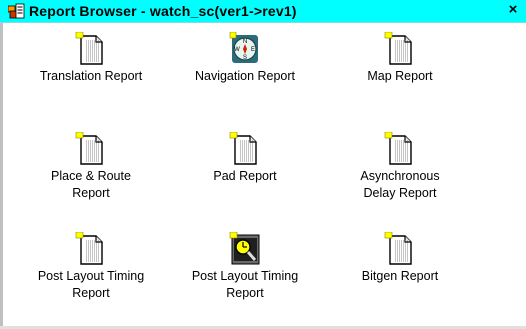 Image resolution: width=526 pixels, height=329 pixels. I want to click on report-item: Map Report, so click(400, 58).